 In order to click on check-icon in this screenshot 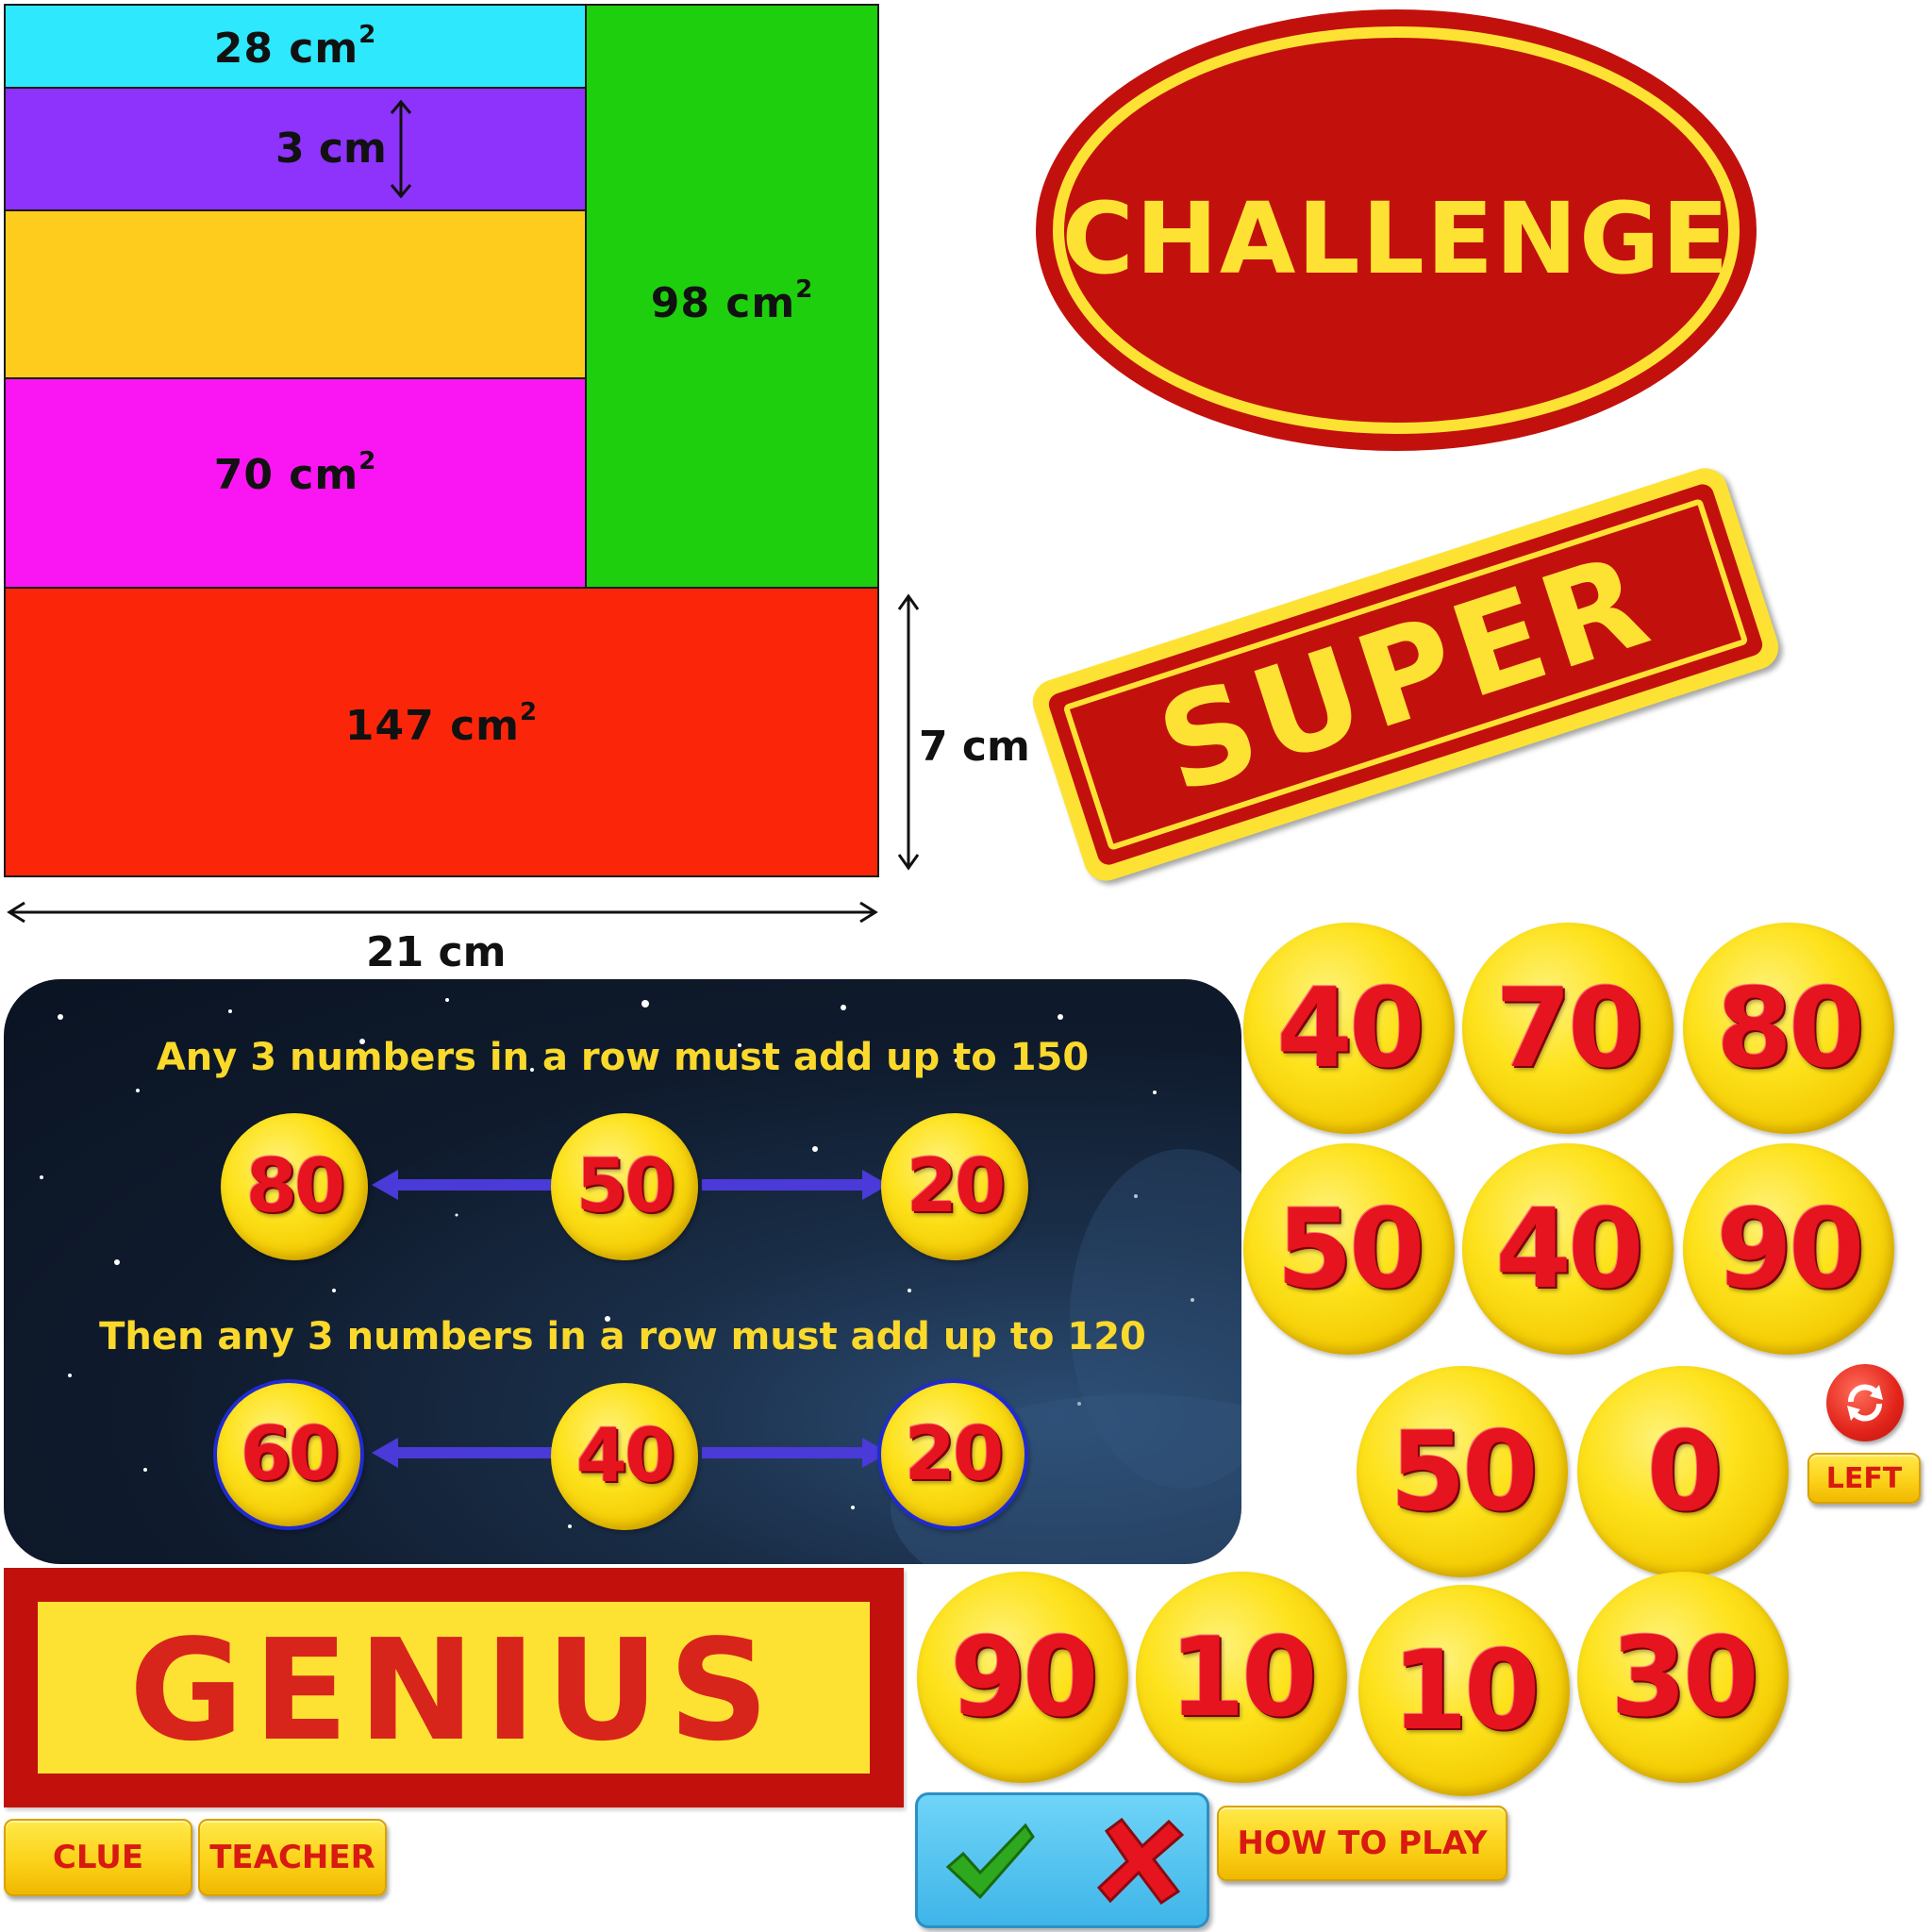, I will do `click(989, 1863)`.